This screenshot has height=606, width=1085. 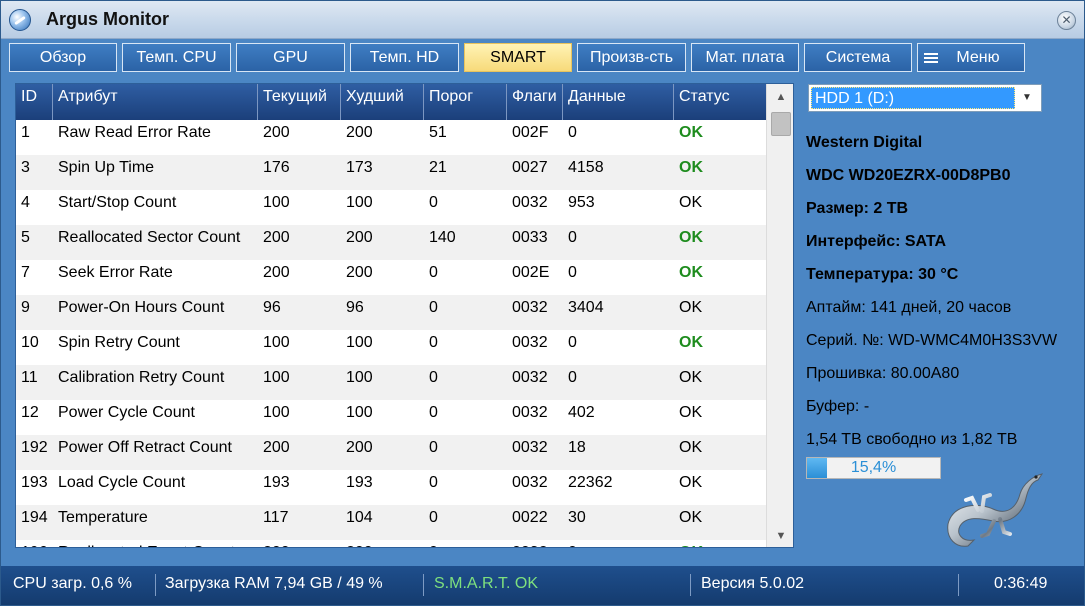 What do you see at coordinates (858, 57) in the screenshot?
I see `tab-system: Система` at bounding box center [858, 57].